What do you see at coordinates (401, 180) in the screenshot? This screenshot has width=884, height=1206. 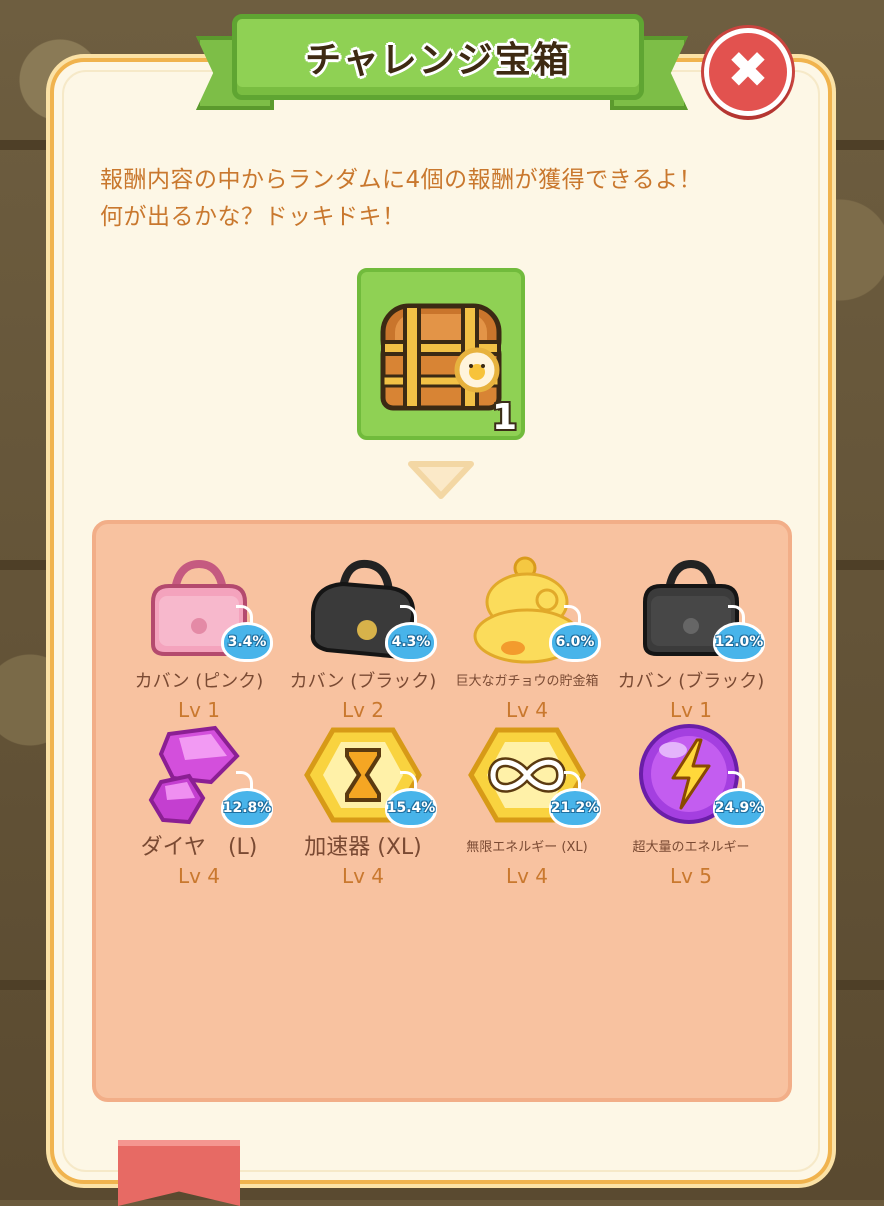 I see `description-line-1: 報酬内容の中からランダムに4個の報酬が獲得できるよ！` at bounding box center [401, 180].